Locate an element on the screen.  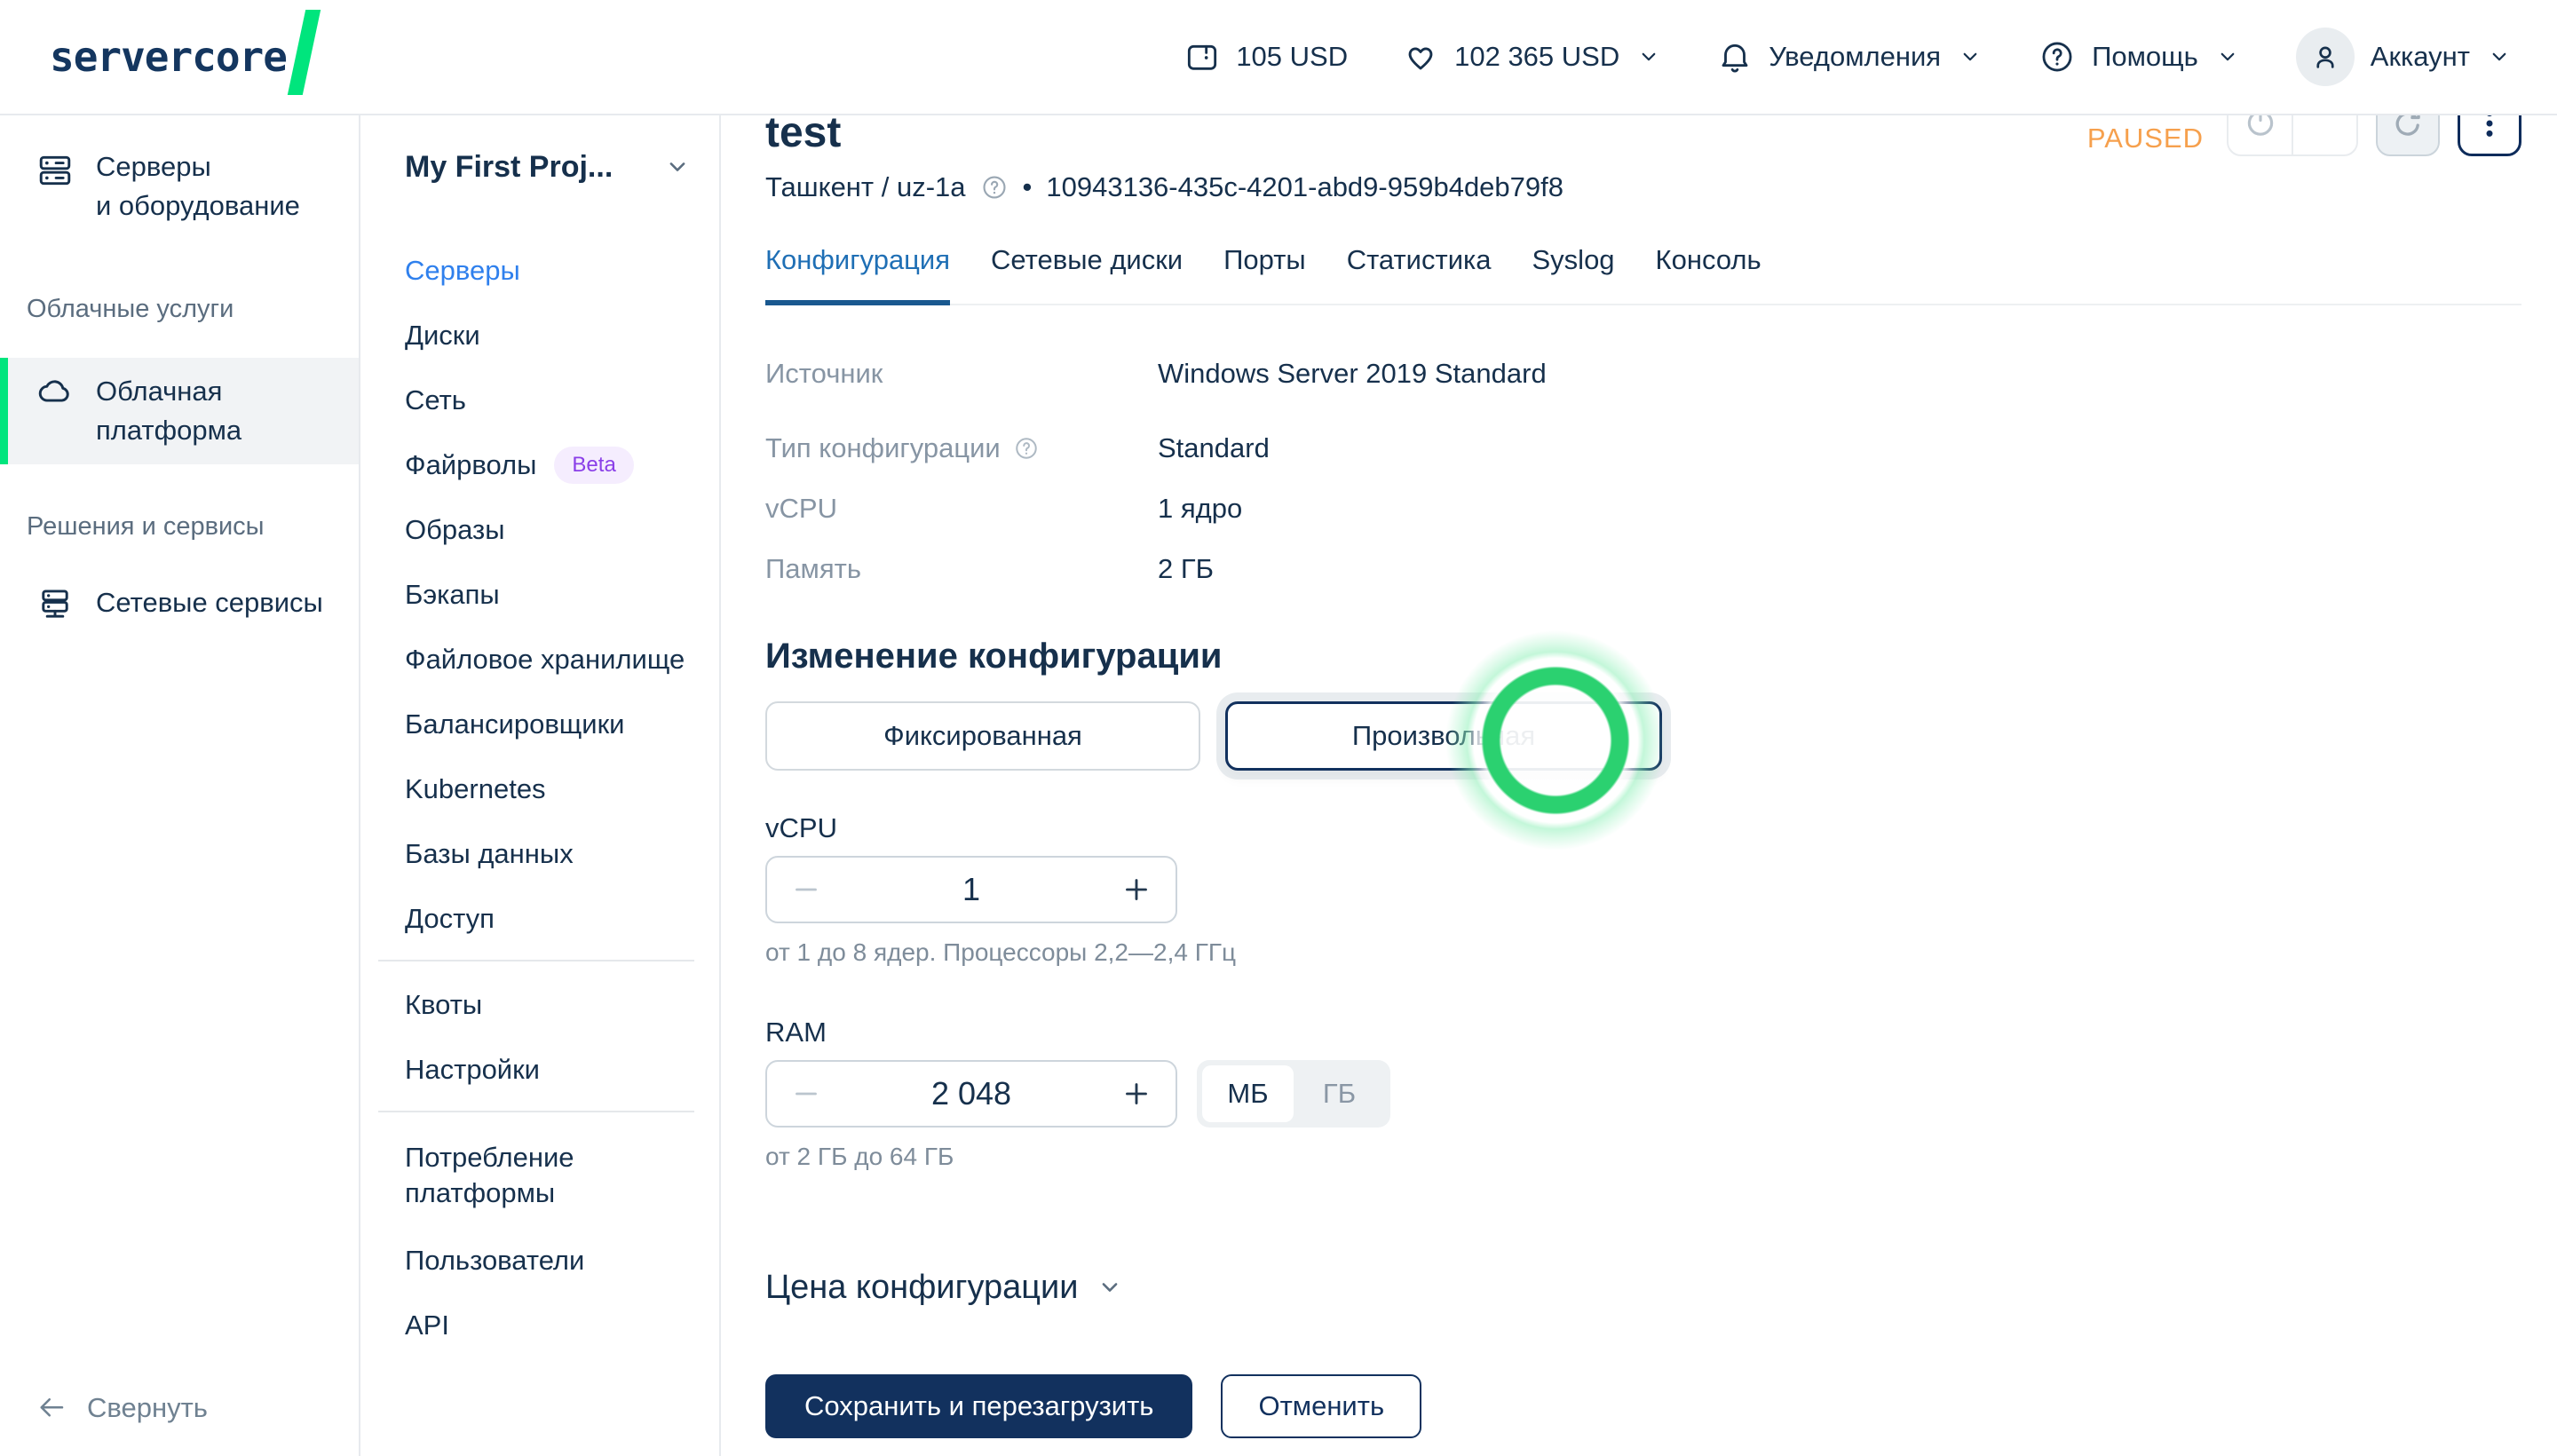
power-button-group is located at coordinates (2292, 135).